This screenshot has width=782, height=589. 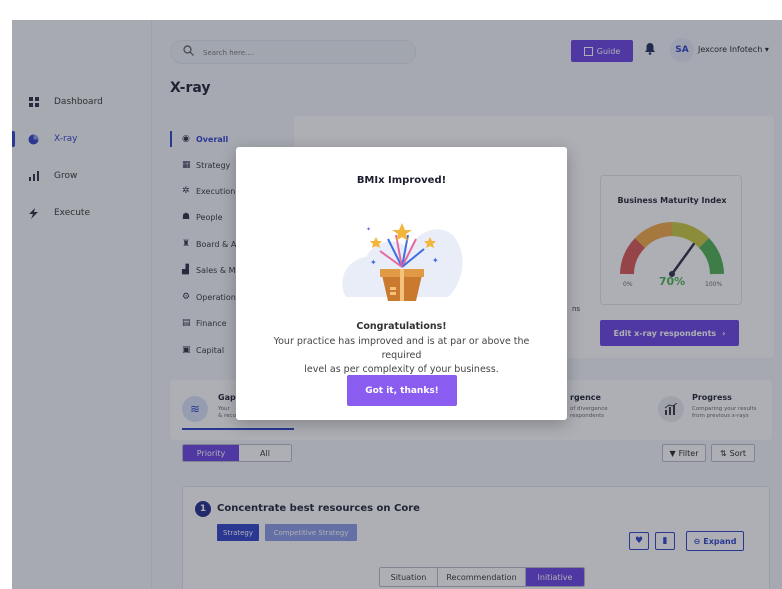 I want to click on celebration-gift-box-icon: ✦ ✦ ✦, so click(x=402, y=262).